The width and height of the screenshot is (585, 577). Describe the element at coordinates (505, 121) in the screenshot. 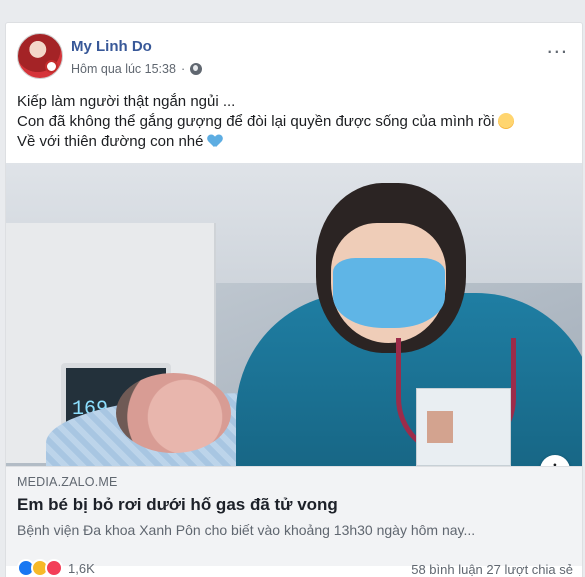

I see `sad-face-icon` at that location.